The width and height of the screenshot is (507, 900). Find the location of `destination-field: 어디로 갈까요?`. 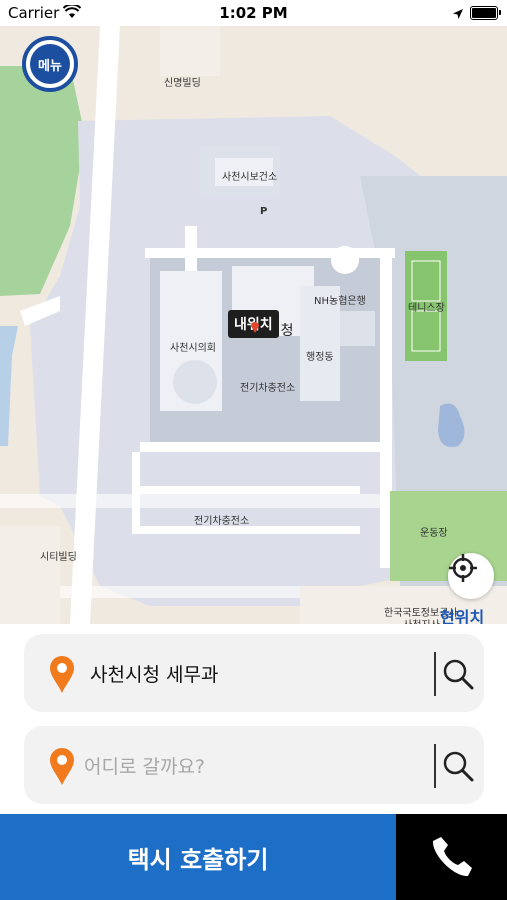

destination-field: 어디로 갈까요? is located at coordinates (254, 765).